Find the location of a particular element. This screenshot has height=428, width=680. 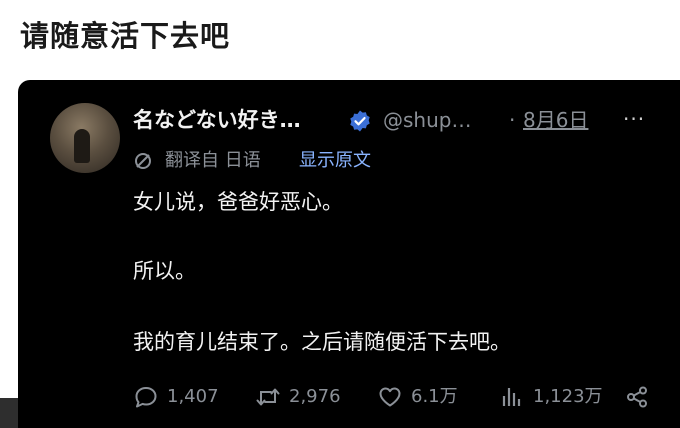

more-icon: ··· is located at coordinates (634, 119).